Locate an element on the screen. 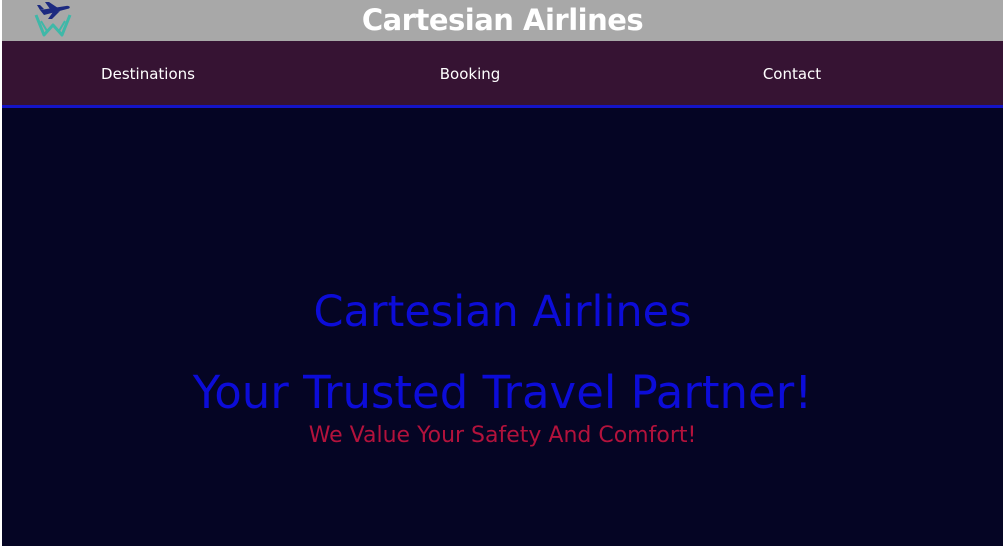 The image size is (1003, 546). nav-link-booking: Booking is located at coordinates (470, 74).